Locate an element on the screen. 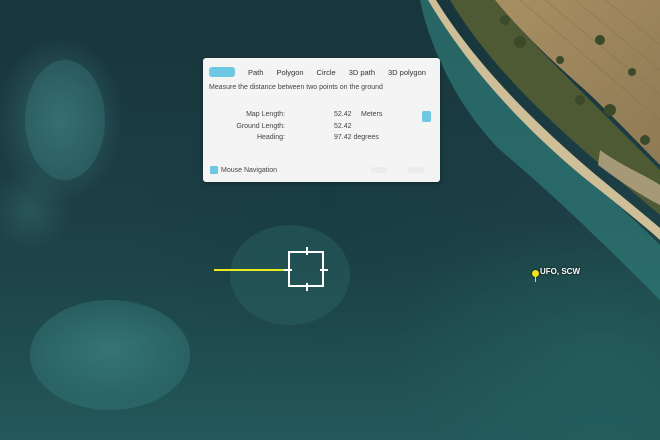  tab-circle: Circle is located at coordinates (326, 72).